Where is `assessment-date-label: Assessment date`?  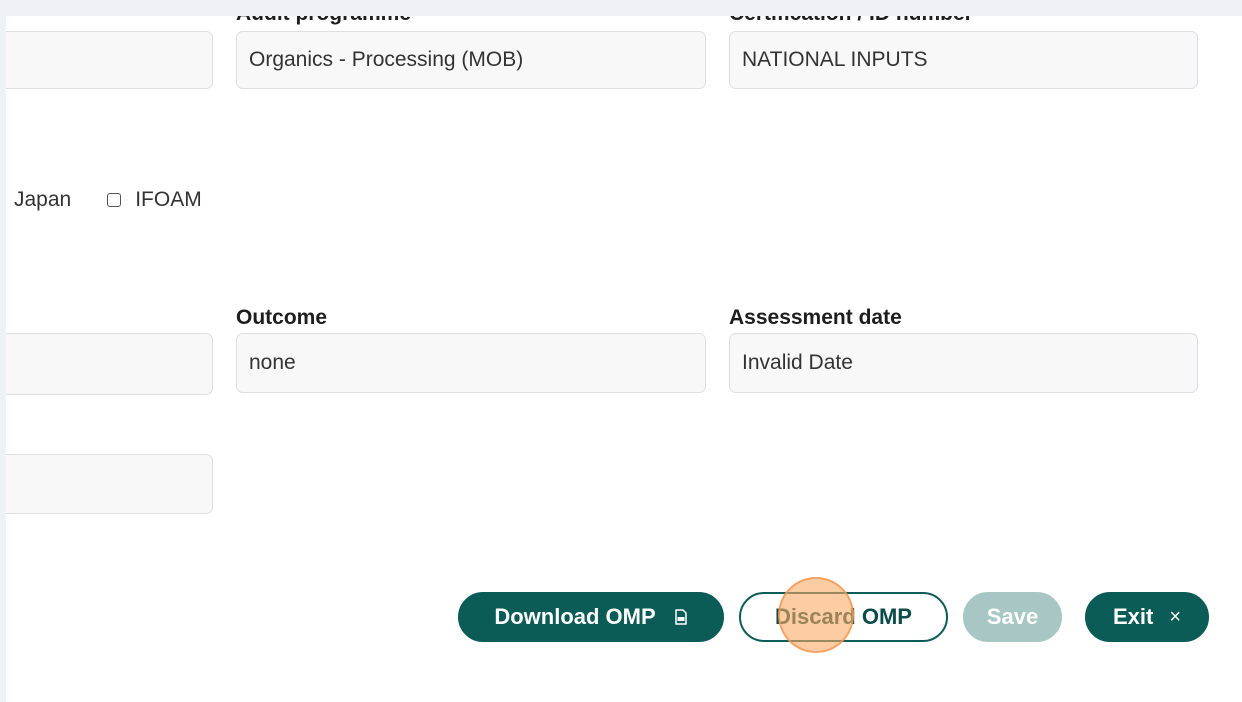
assessment-date-label: Assessment date is located at coordinates (815, 317).